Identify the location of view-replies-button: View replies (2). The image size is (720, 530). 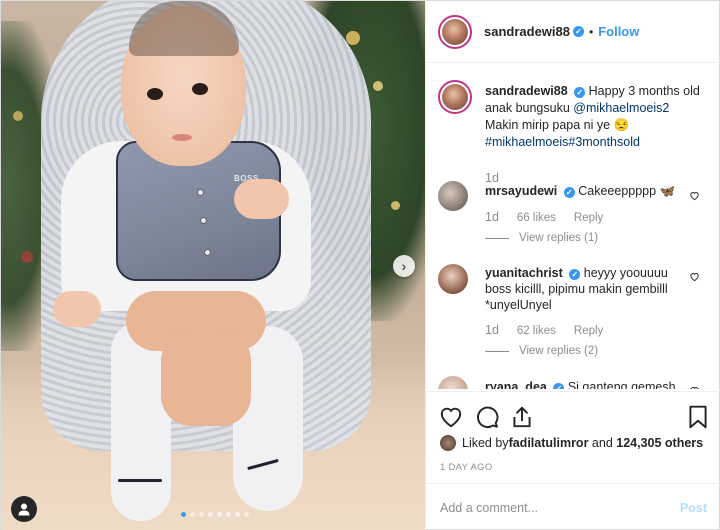
(541, 351).